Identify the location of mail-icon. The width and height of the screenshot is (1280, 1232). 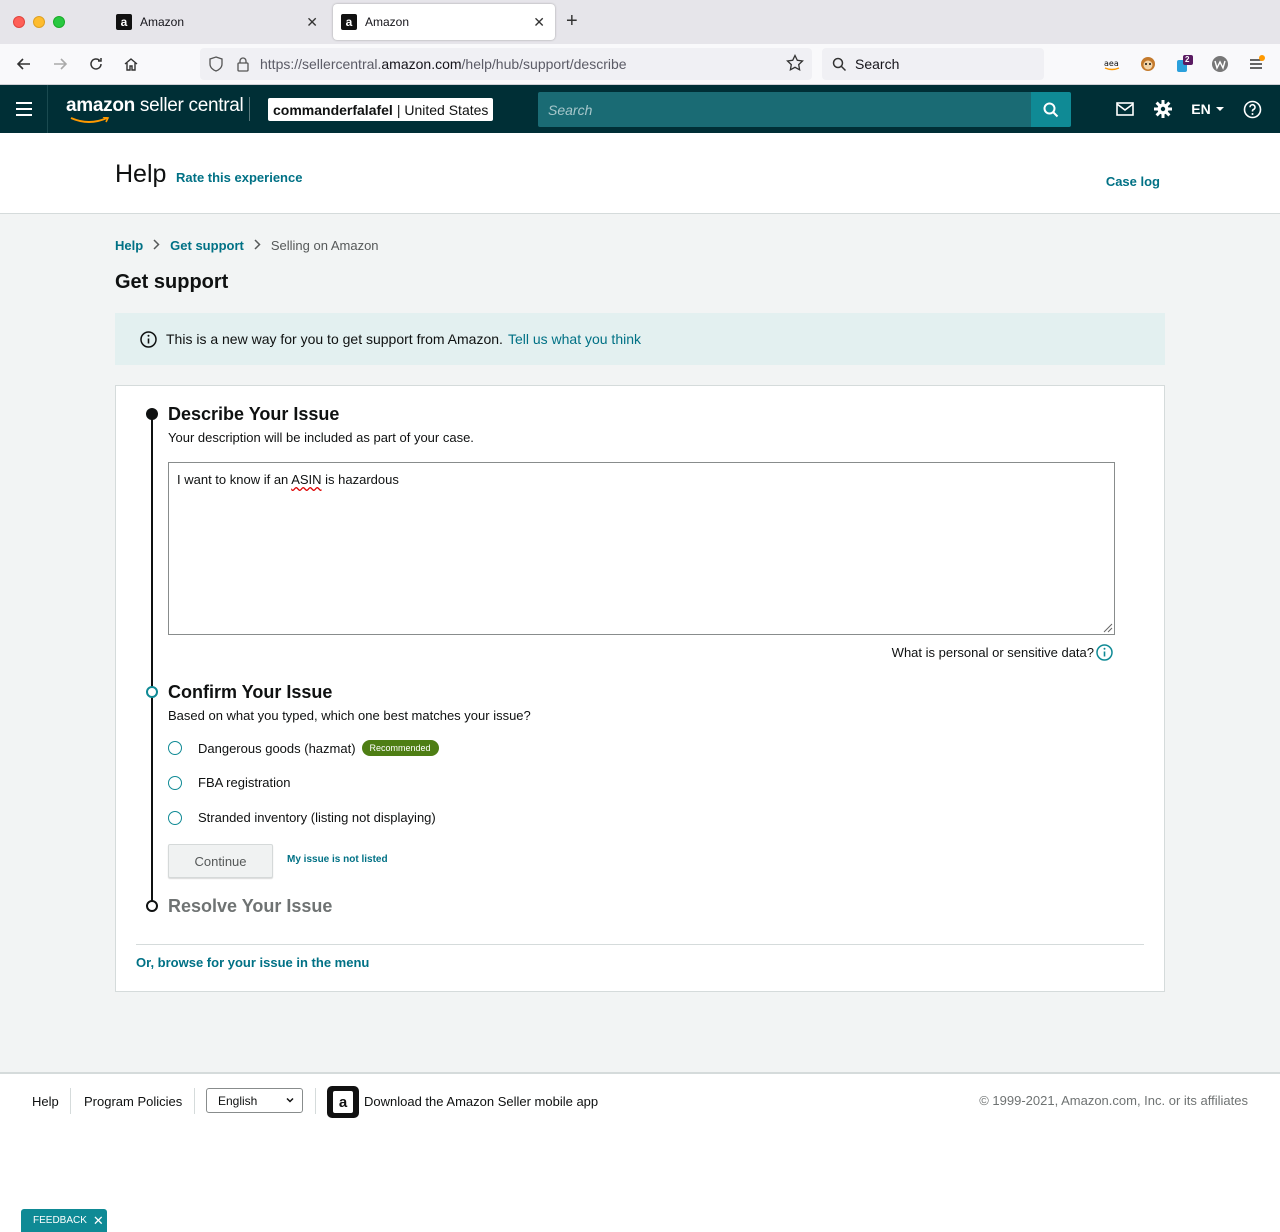
(1125, 109).